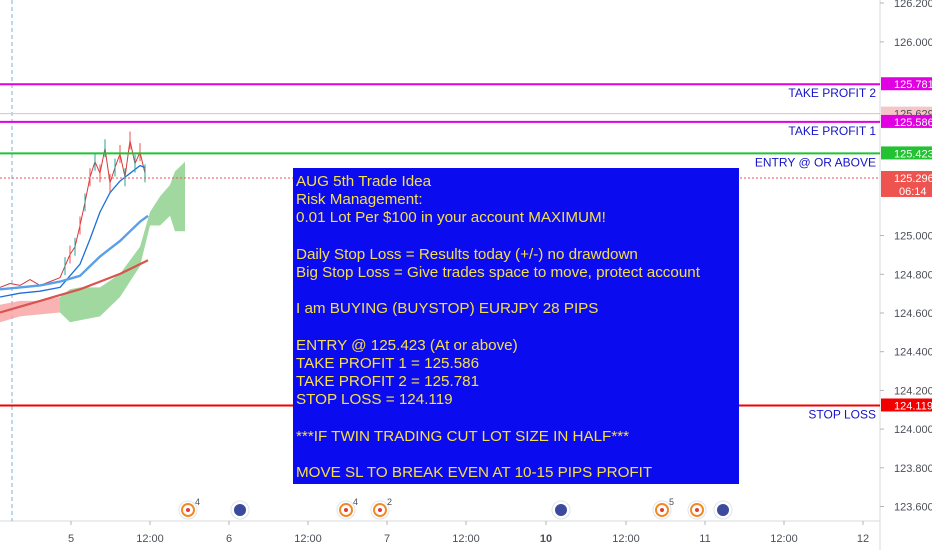 This screenshot has height=550, width=932. I want to click on time-tick-label: 7, so click(387, 539).